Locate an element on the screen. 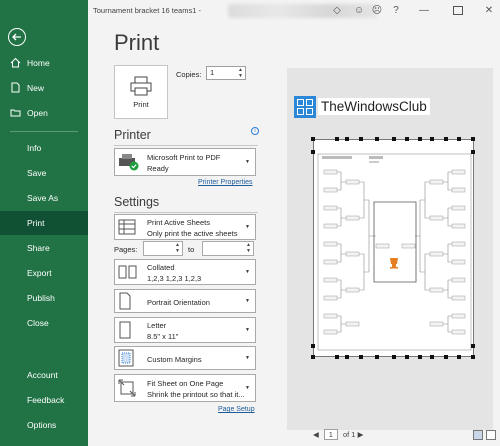  printer-select: Microsoft Print to PDF Ready ▼ is located at coordinates (185, 162).